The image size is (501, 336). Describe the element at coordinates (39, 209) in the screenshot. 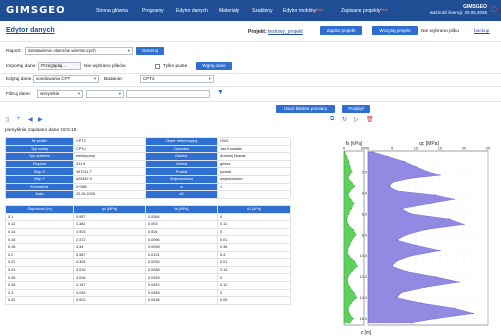

I see `column-header: Głębokość [m]` at that location.